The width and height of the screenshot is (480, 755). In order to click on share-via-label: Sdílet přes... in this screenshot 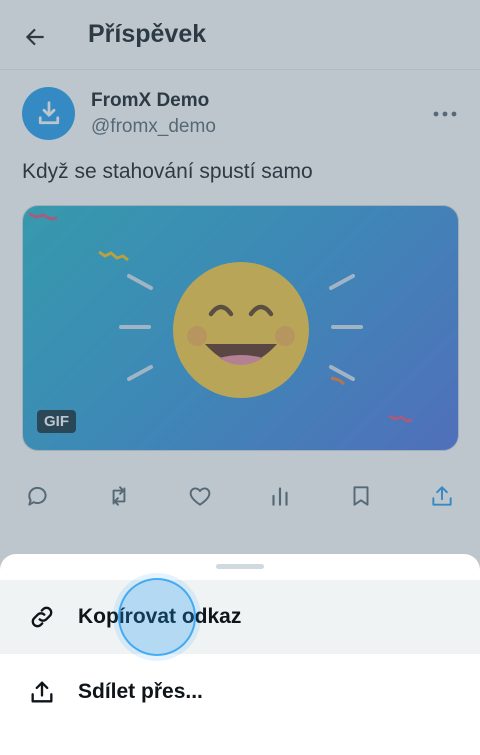, I will do `click(140, 691)`.